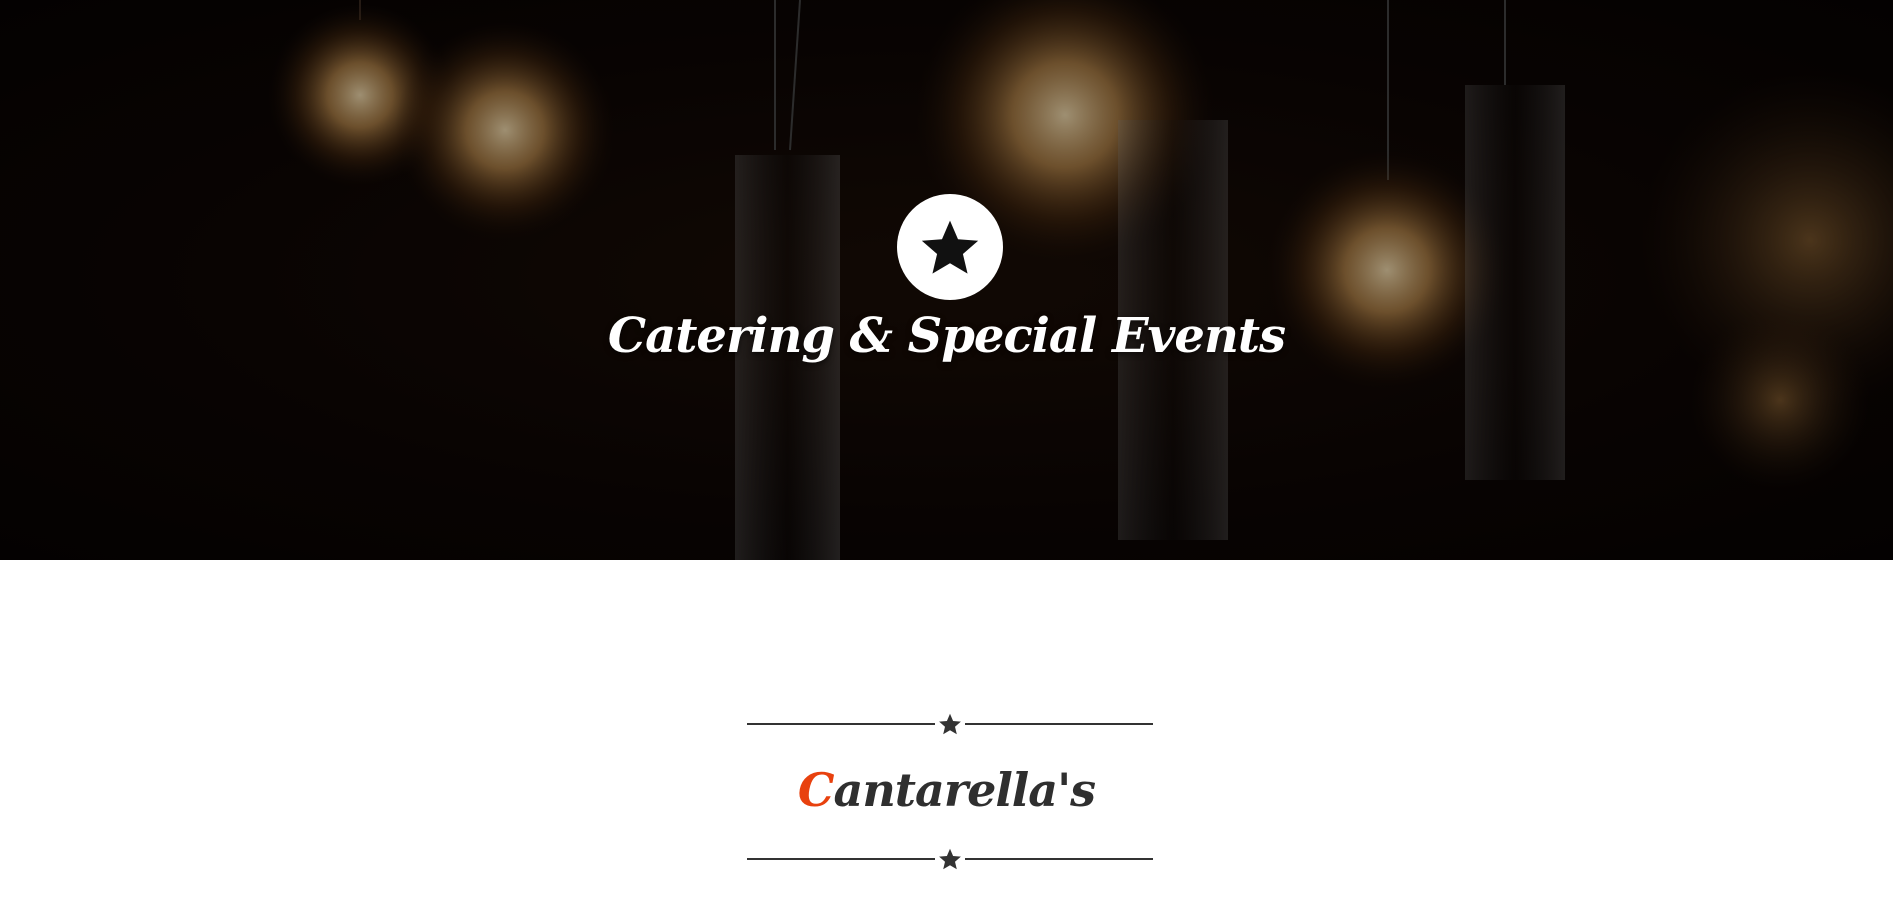 Image resolution: width=1893 pixels, height=906 pixels. I want to click on brand-name: antarella's, so click(965, 790).